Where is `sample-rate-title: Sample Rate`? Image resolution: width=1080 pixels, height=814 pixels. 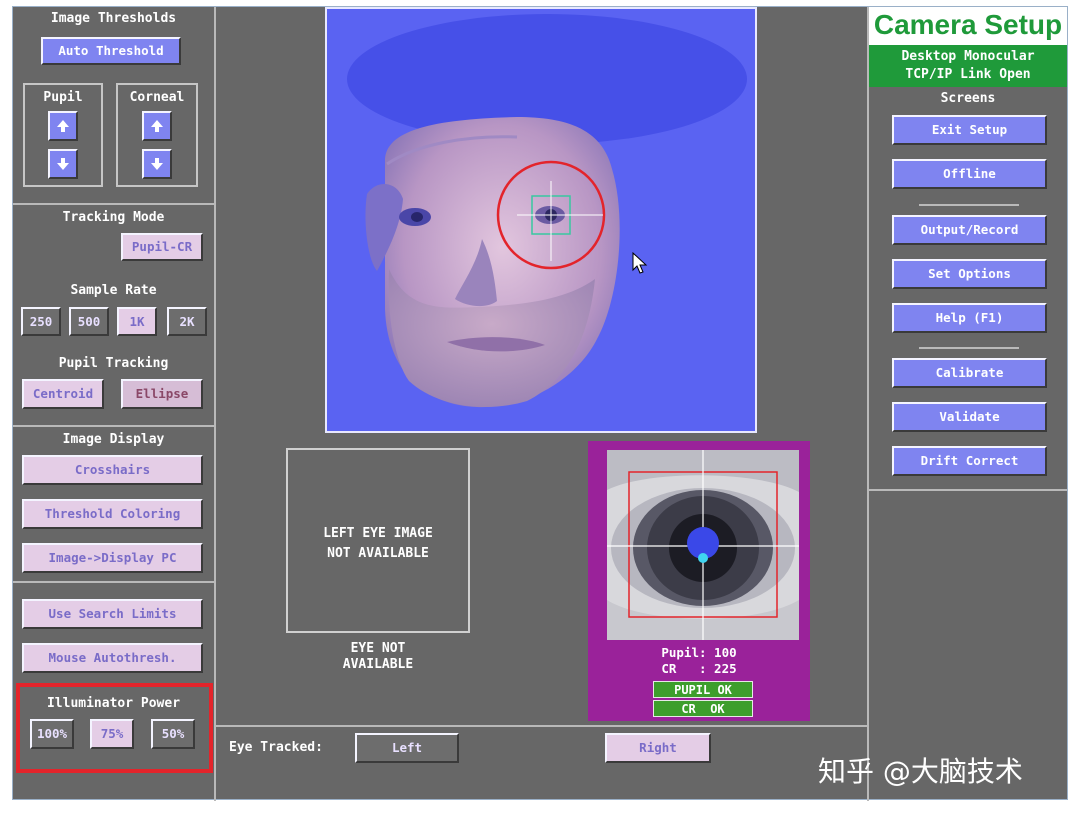 sample-rate-title: Sample Rate is located at coordinates (113, 290).